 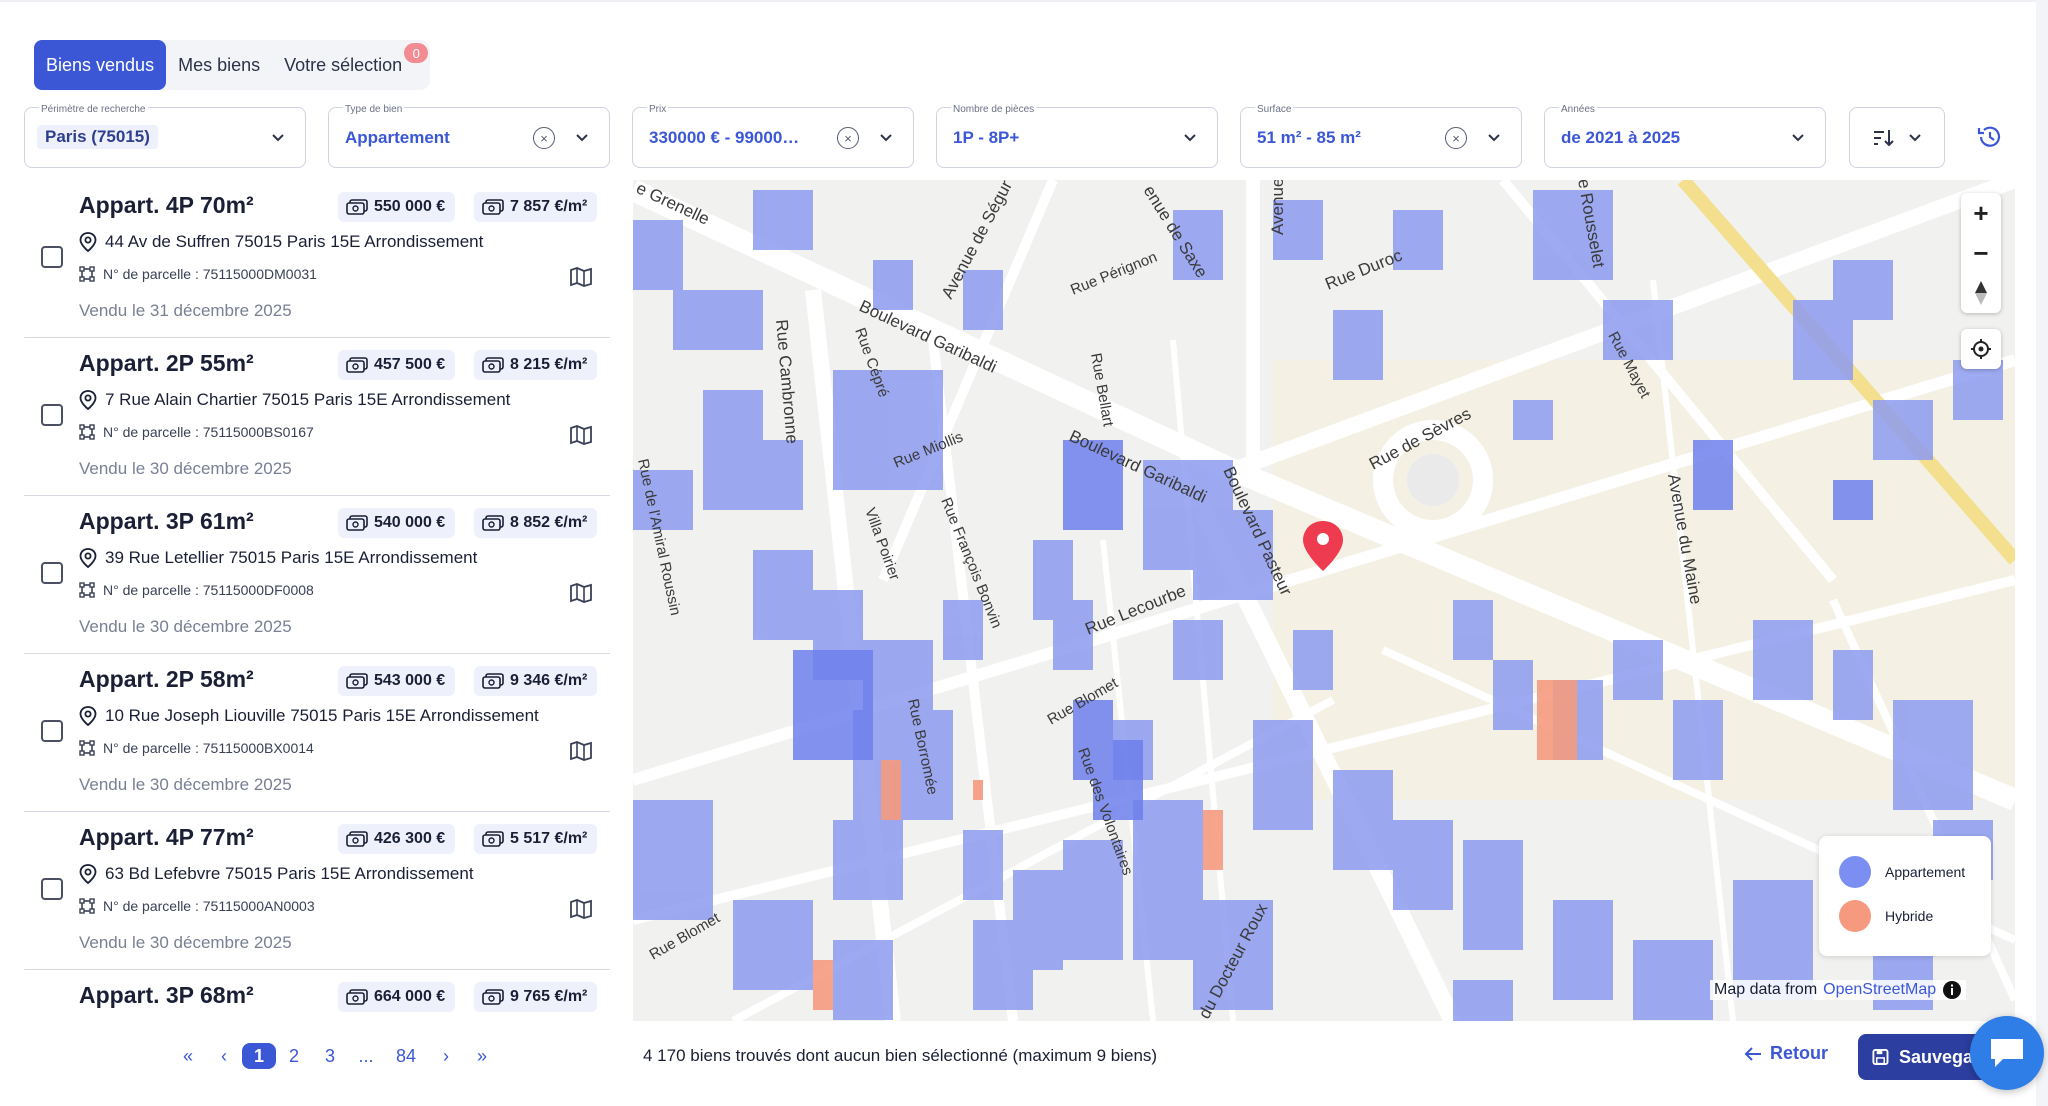 What do you see at coordinates (536, 997) in the screenshot?
I see `price-per-m2-badge: 9 765 €/m²` at bounding box center [536, 997].